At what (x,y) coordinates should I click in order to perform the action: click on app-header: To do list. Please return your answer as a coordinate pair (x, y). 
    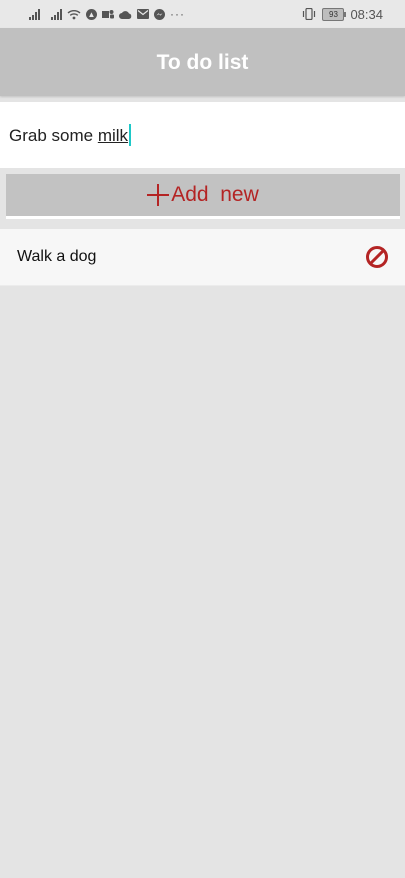
    Looking at the image, I should click on (202, 62).